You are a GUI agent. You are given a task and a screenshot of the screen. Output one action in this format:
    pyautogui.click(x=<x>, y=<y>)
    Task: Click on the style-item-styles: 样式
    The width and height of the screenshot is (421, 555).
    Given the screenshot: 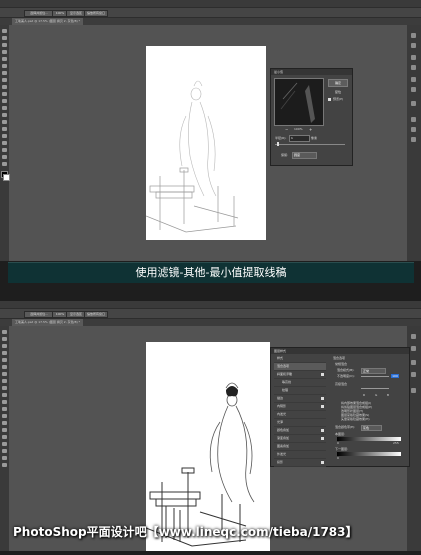 What is the action you would take?
    pyautogui.click(x=300, y=359)
    